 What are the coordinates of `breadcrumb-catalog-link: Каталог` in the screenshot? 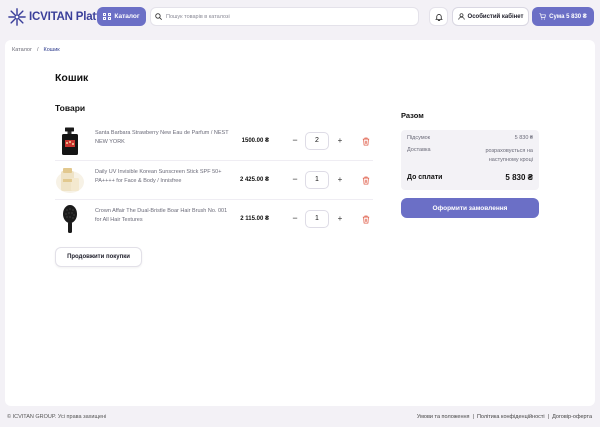 It's located at (22, 50).